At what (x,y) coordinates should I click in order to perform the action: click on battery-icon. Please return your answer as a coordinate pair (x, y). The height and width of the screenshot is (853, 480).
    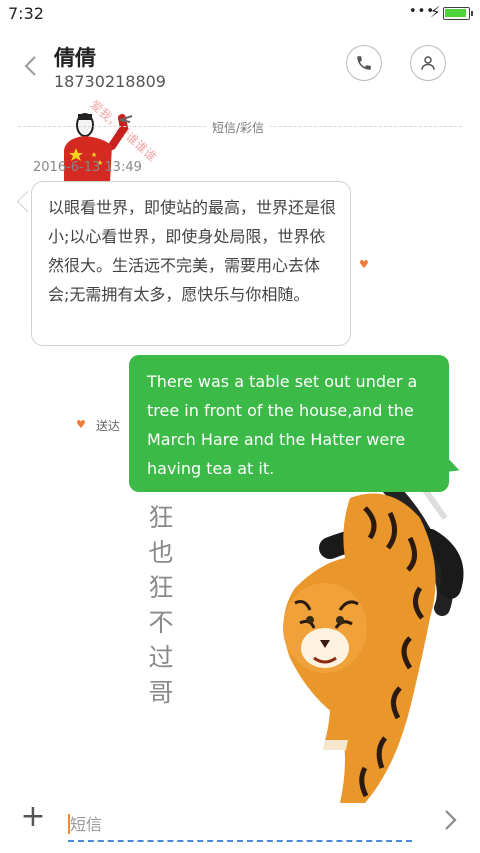
    Looking at the image, I should click on (456, 13).